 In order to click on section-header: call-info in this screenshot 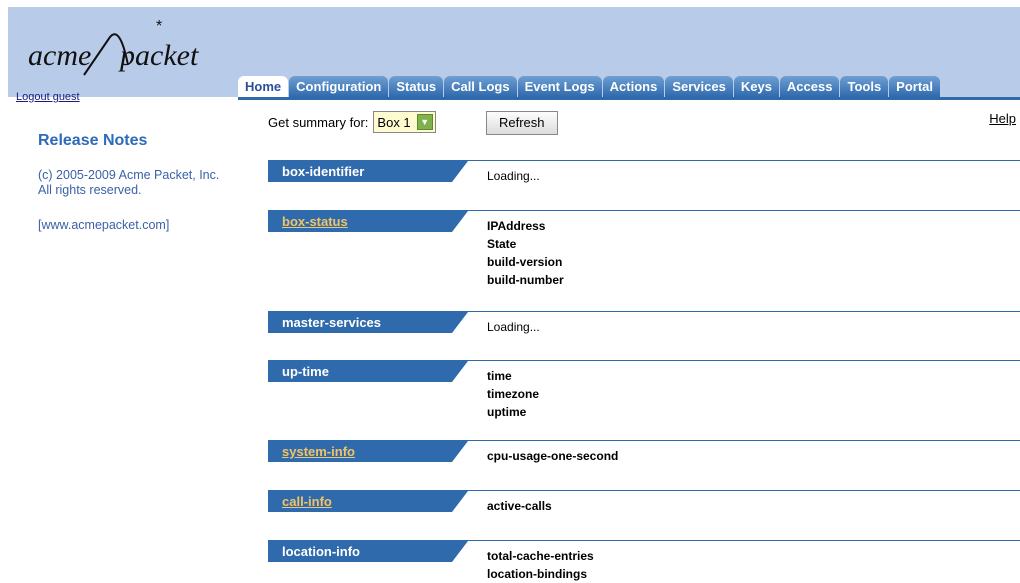, I will do `click(368, 501)`.